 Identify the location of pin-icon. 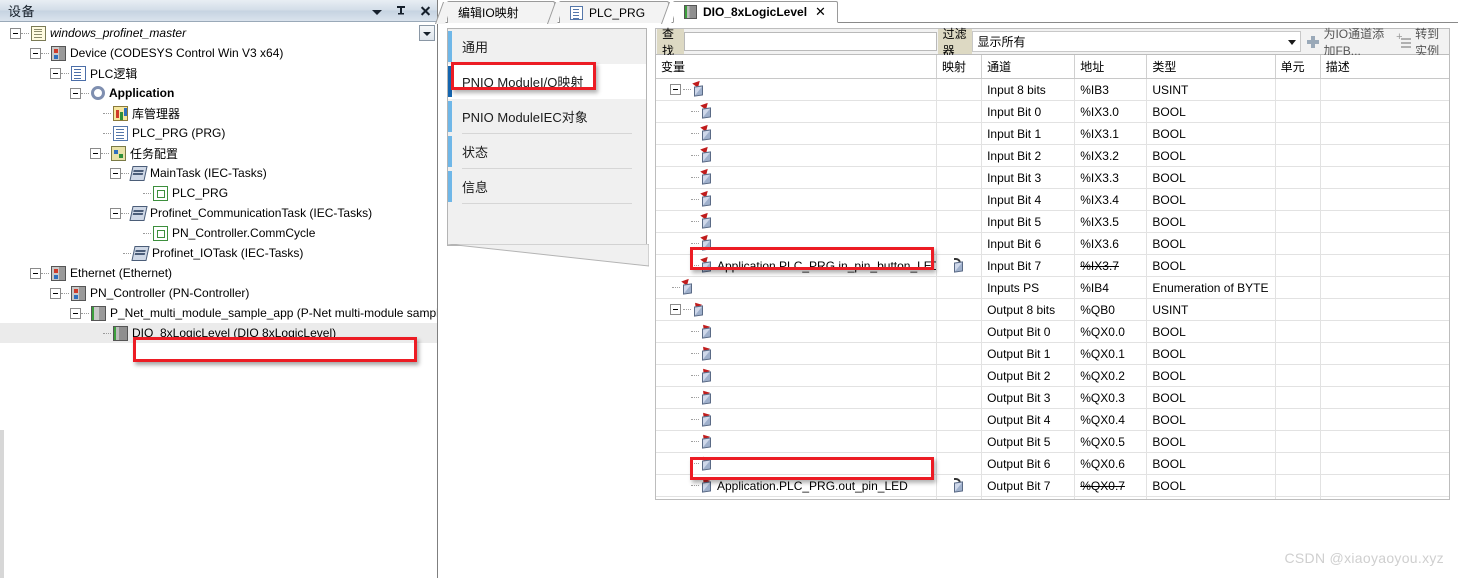
(401, 11).